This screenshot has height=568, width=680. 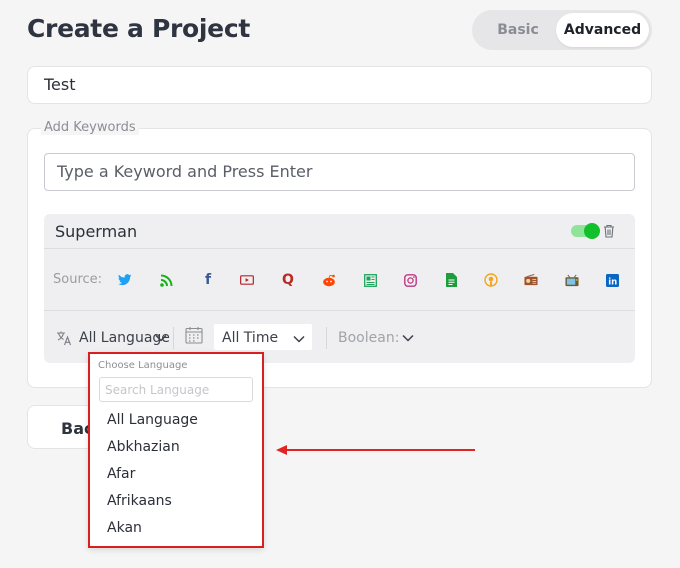 What do you see at coordinates (370, 280) in the screenshot?
I see `news-icon` at bounding box center [370, 280].